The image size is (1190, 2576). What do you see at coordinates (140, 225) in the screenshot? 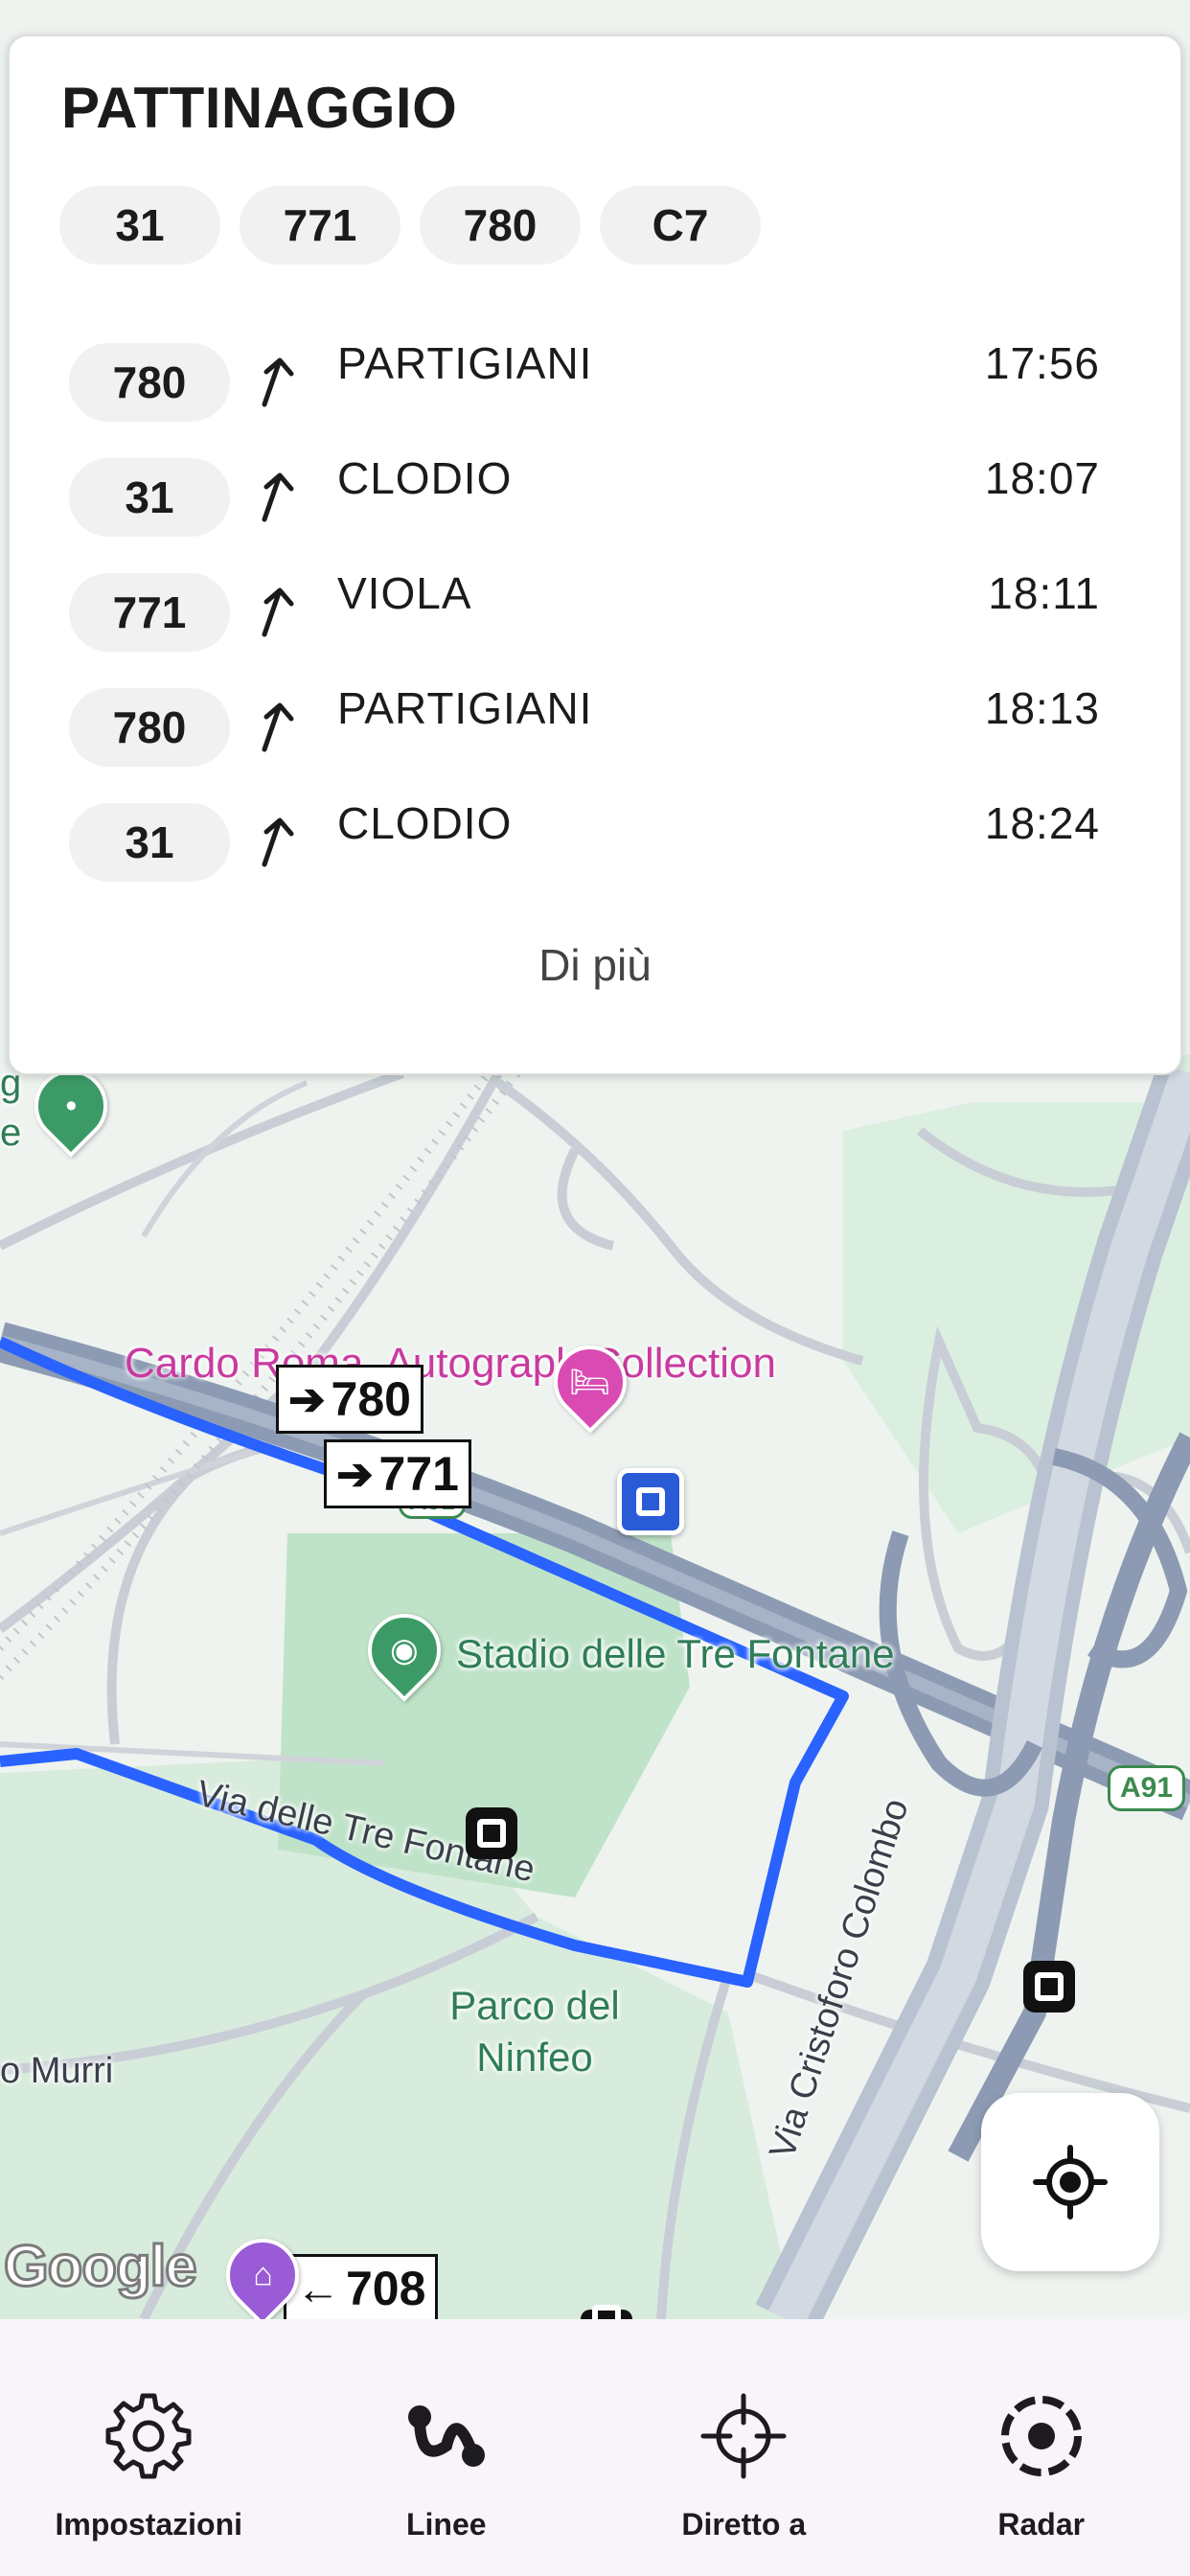
I see `line-chip: 31` at bounding box center [140, 225].